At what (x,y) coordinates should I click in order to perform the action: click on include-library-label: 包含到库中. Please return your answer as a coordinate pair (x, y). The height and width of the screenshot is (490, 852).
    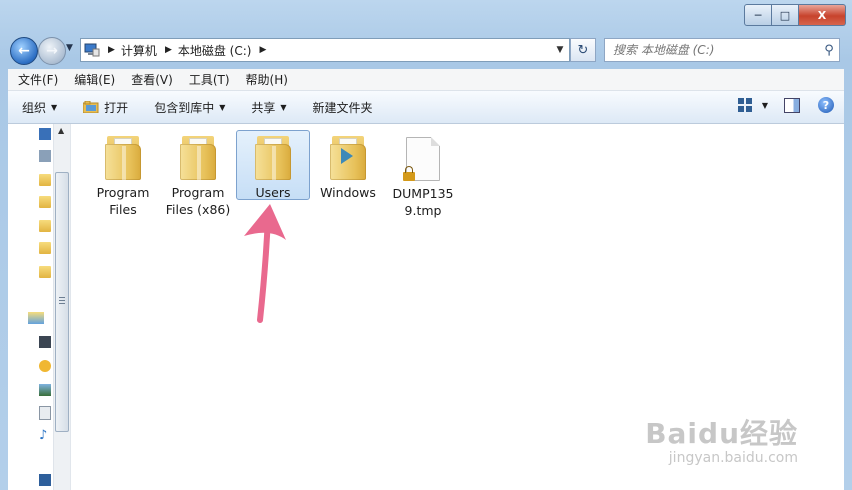
    Looking at the image, I should click on (184, 107).